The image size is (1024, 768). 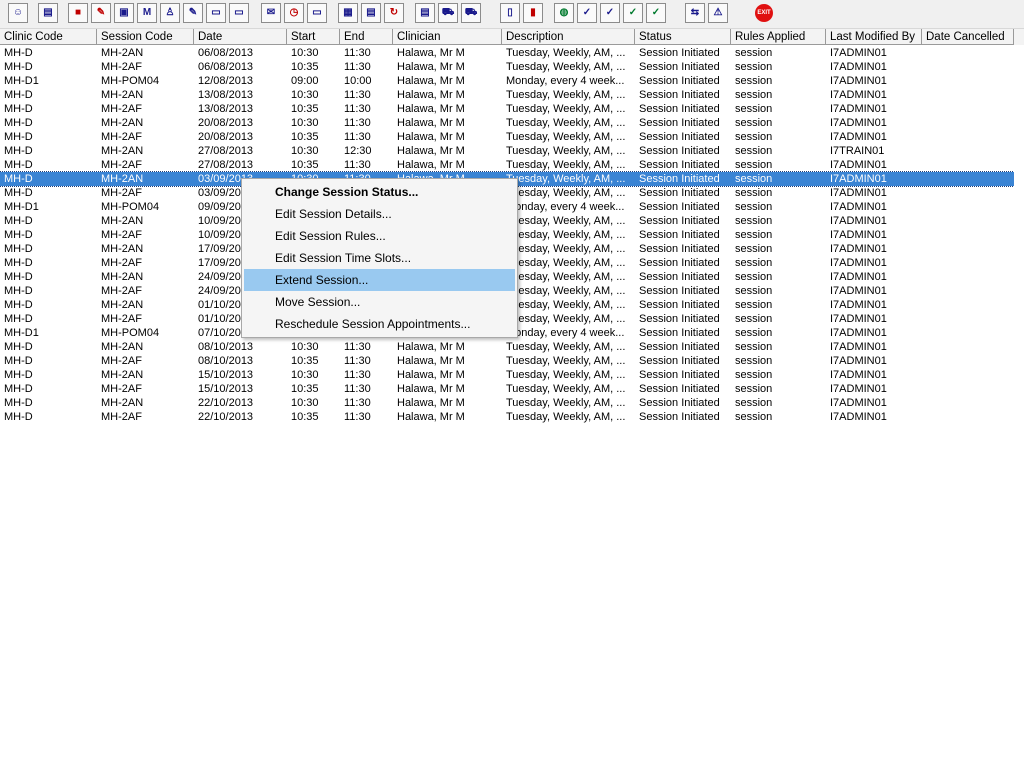 I want to click on cell-session-code: MH-POM04, so click(x=130, y=81).